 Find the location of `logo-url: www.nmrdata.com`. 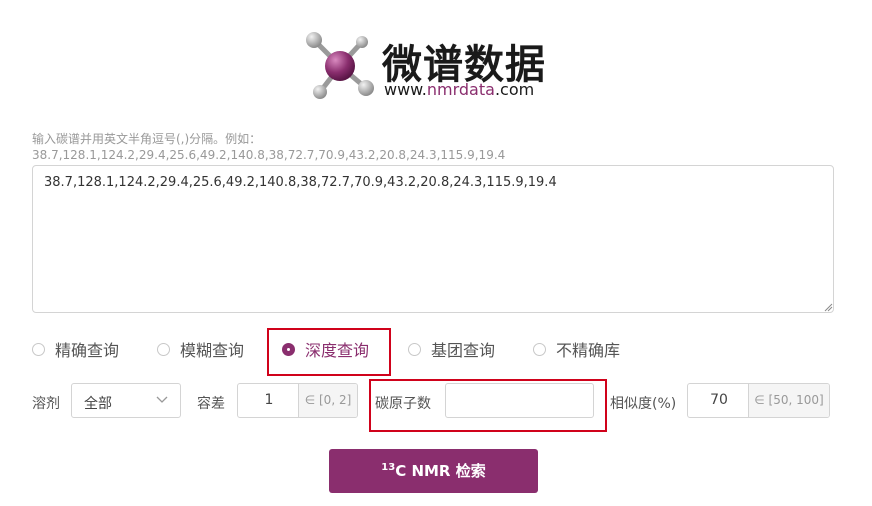

logo-url: www.nmrdata.com is located at coordinates (459, 89).